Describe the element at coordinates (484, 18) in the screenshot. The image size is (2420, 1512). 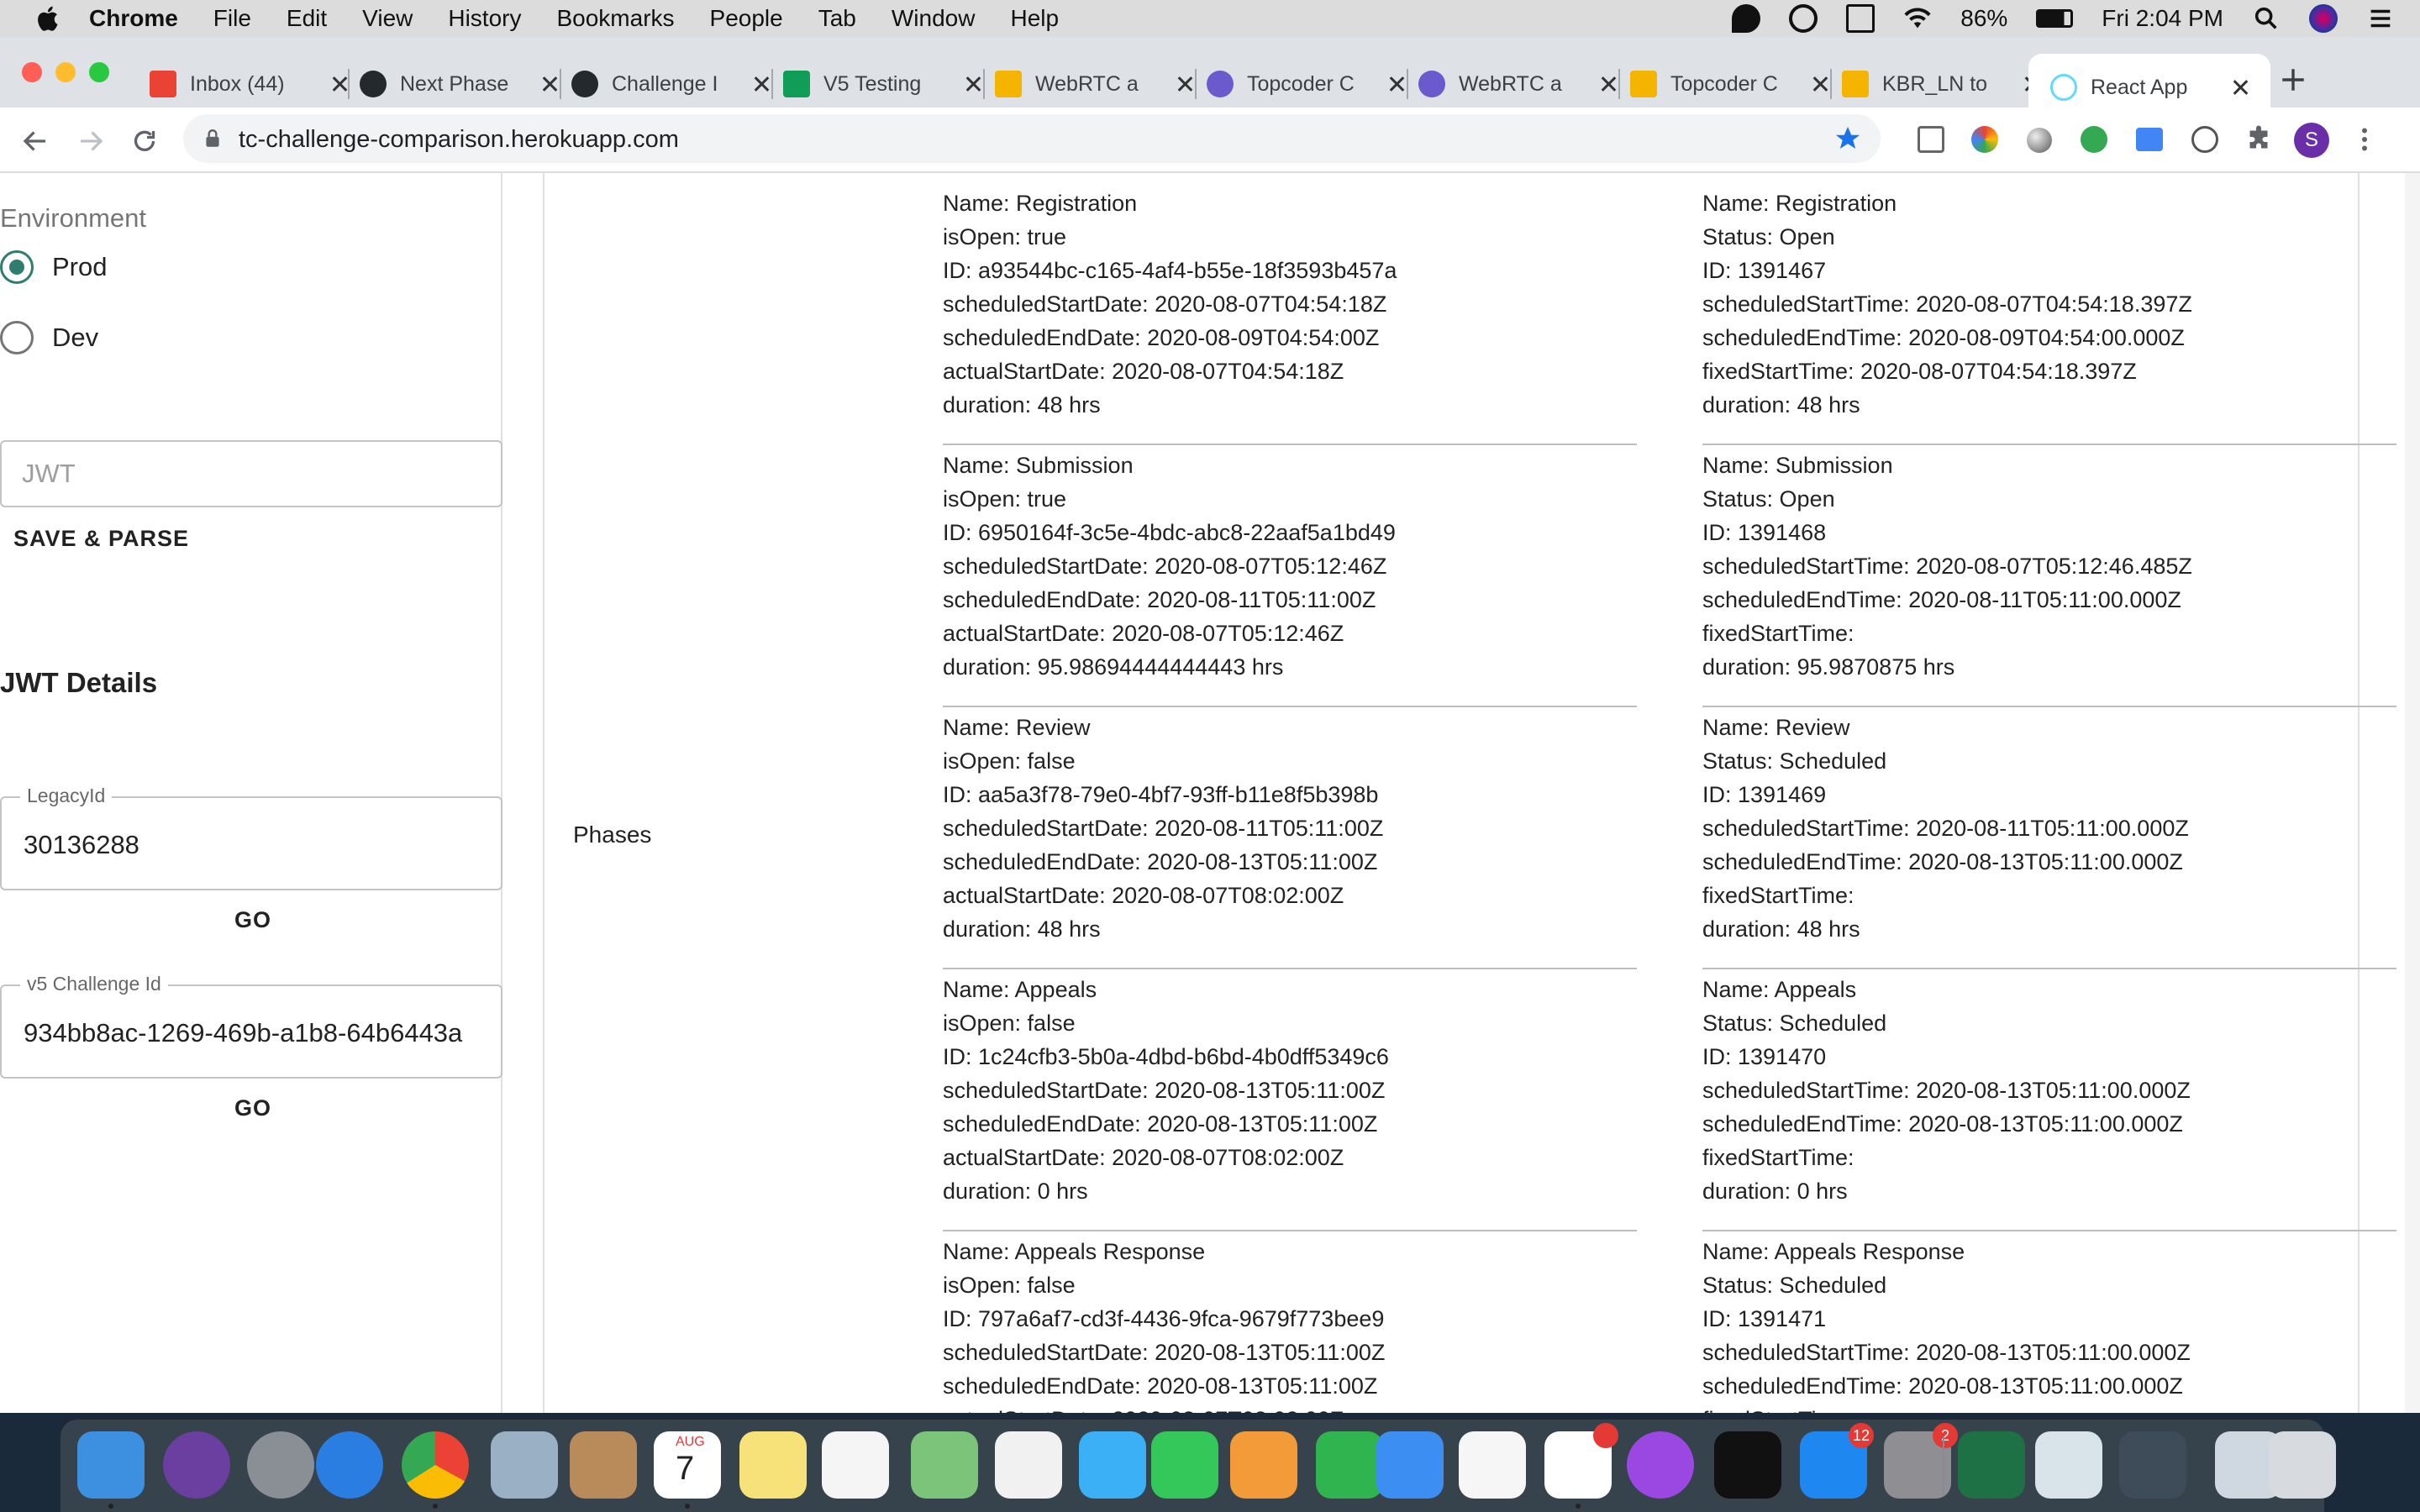
I see `menu-history: History` at that location.